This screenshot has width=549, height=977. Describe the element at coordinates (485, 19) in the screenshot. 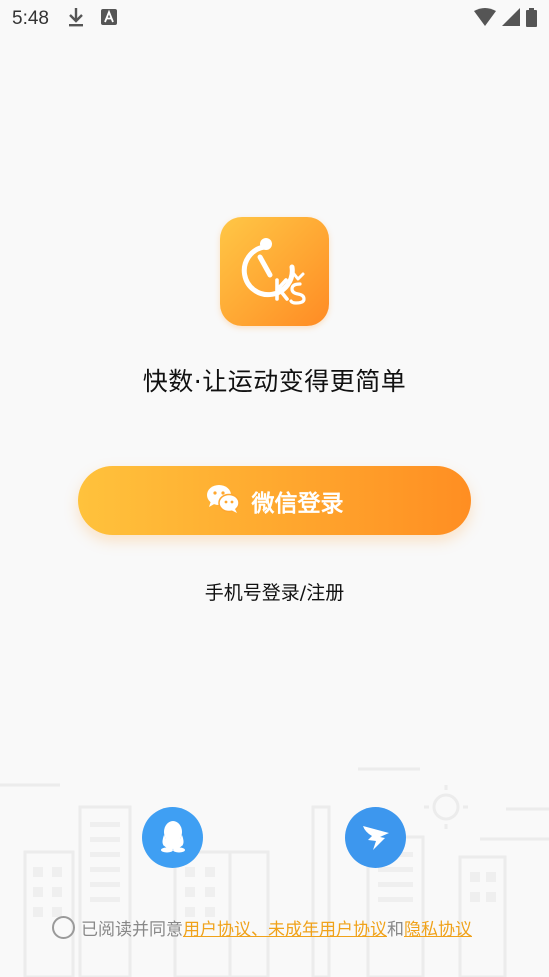

I see `wifi-icon` at that location.